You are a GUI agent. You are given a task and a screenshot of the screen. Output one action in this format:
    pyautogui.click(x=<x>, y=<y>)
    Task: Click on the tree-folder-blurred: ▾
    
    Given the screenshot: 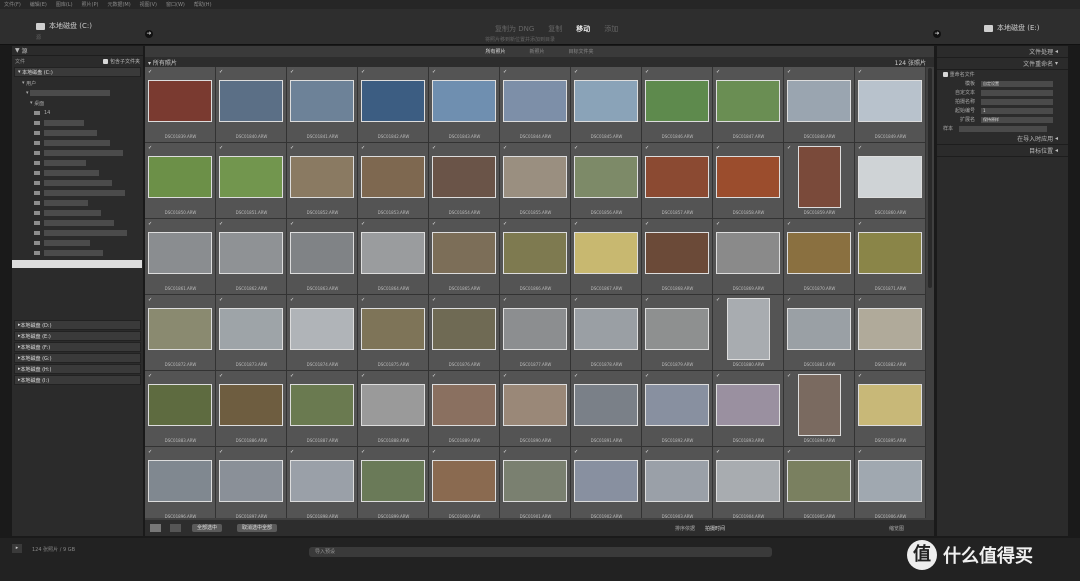 What is the action you would take?
    pyautogui.click(x=77, y=93)
    